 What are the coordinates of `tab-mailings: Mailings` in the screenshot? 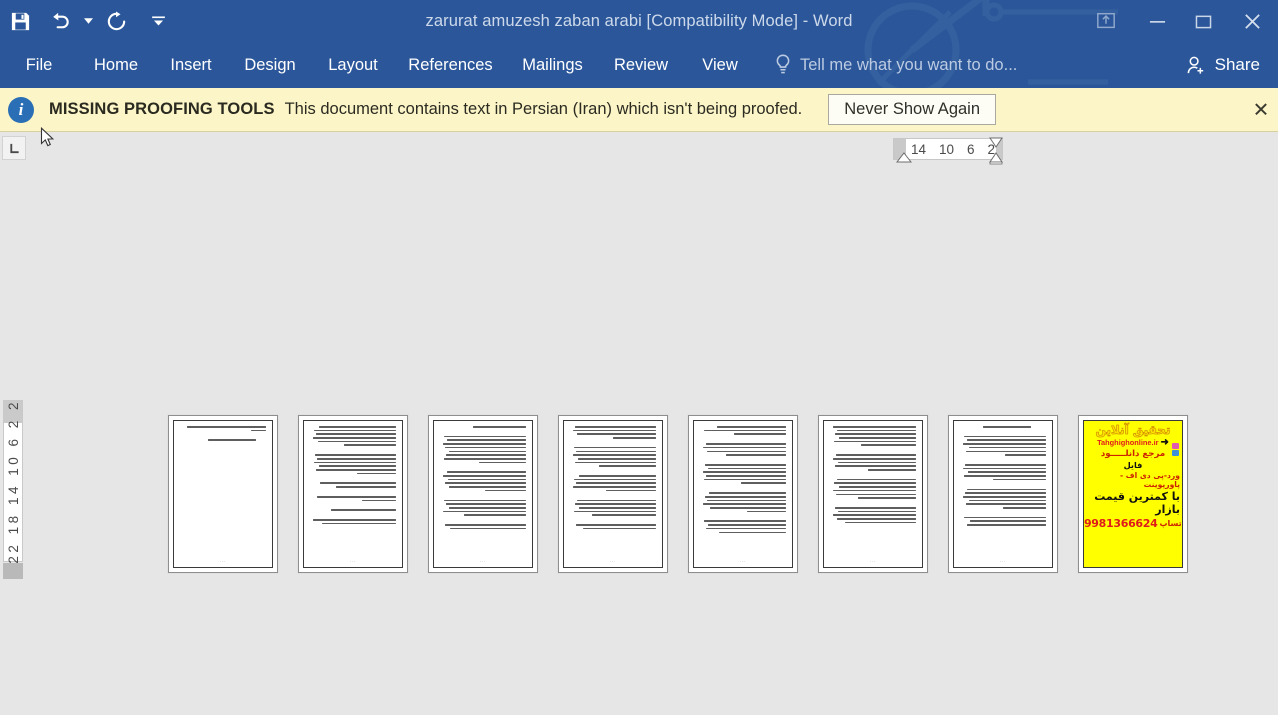 It's located at (552, 65).